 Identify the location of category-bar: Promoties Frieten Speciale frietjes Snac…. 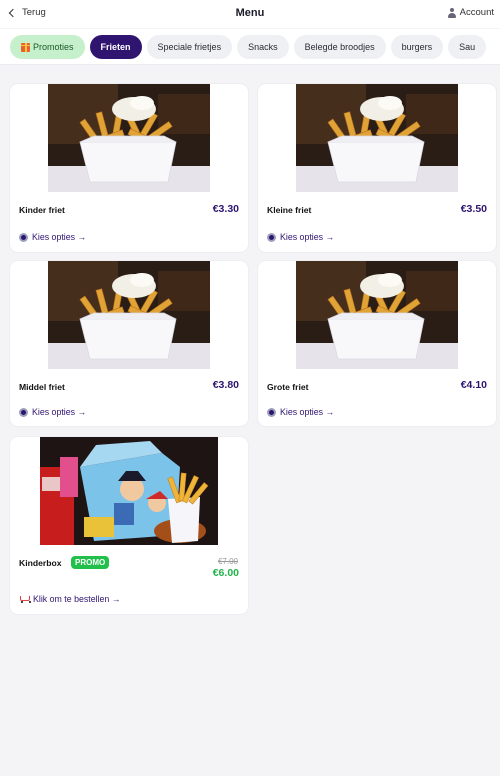
(250, 47).